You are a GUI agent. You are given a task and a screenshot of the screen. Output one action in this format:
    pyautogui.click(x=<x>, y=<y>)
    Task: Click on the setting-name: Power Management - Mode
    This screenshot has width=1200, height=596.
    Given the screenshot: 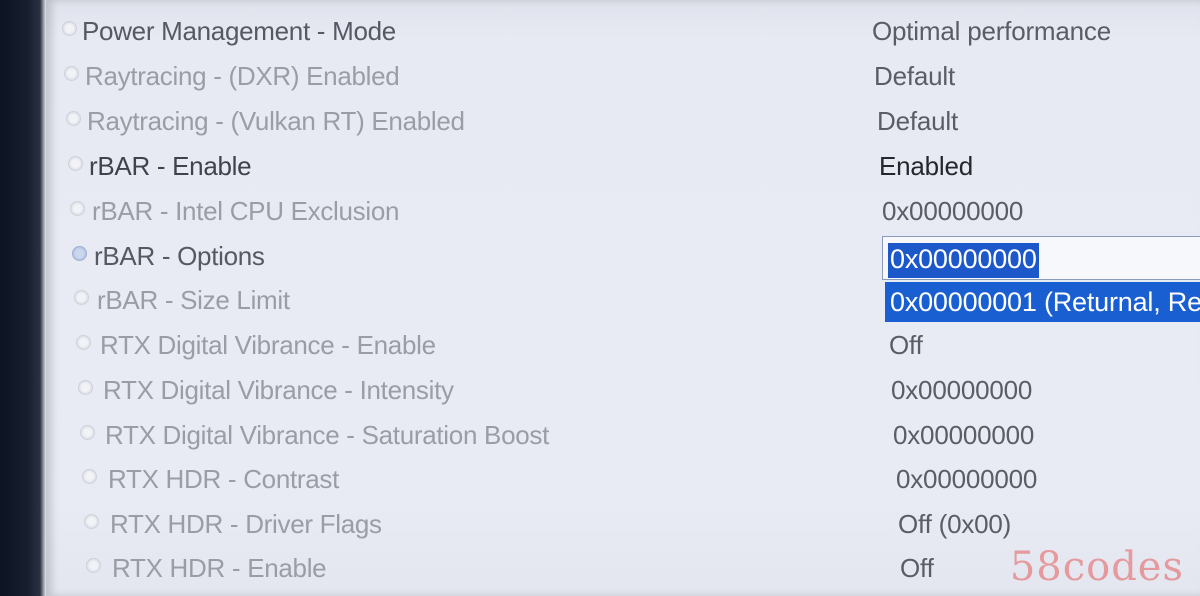 What is the action you would take?
    pyautogui.click(x=239, y=31)
    